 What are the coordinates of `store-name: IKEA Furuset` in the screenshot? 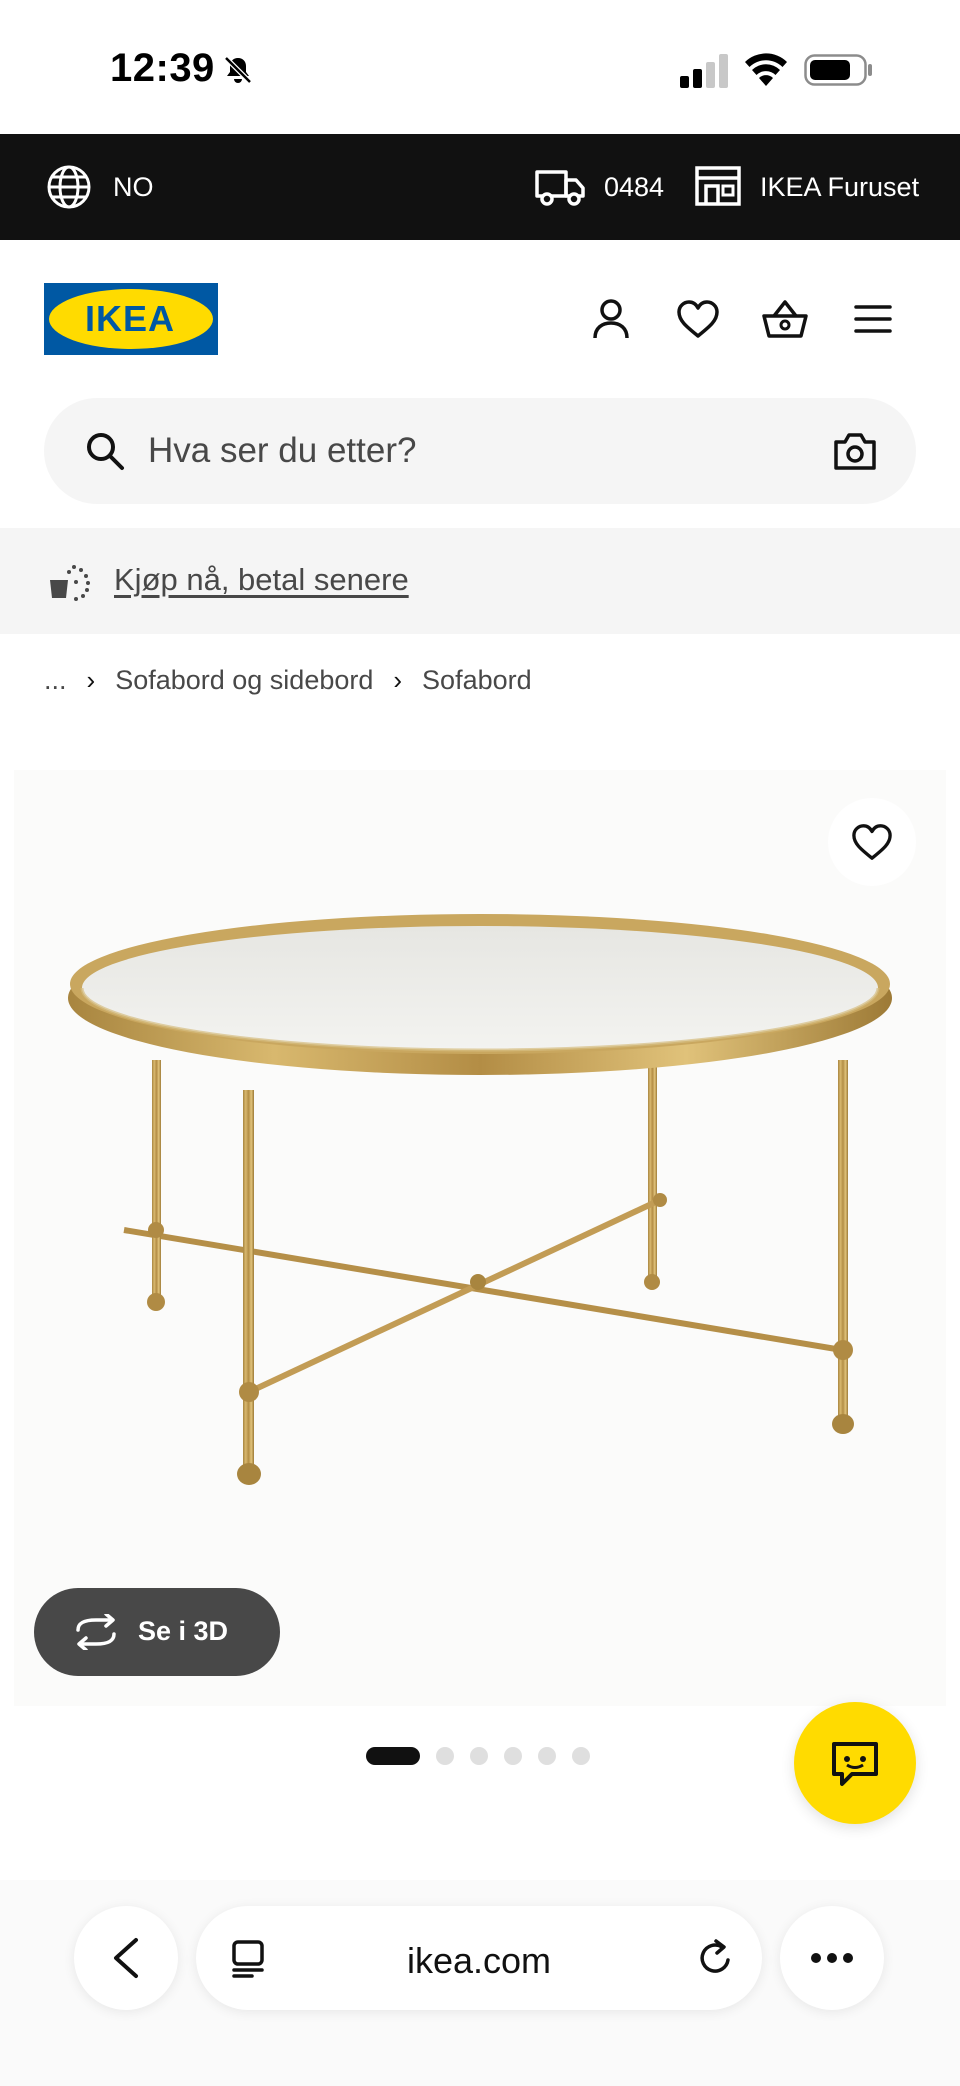 It's located at (839, 187).